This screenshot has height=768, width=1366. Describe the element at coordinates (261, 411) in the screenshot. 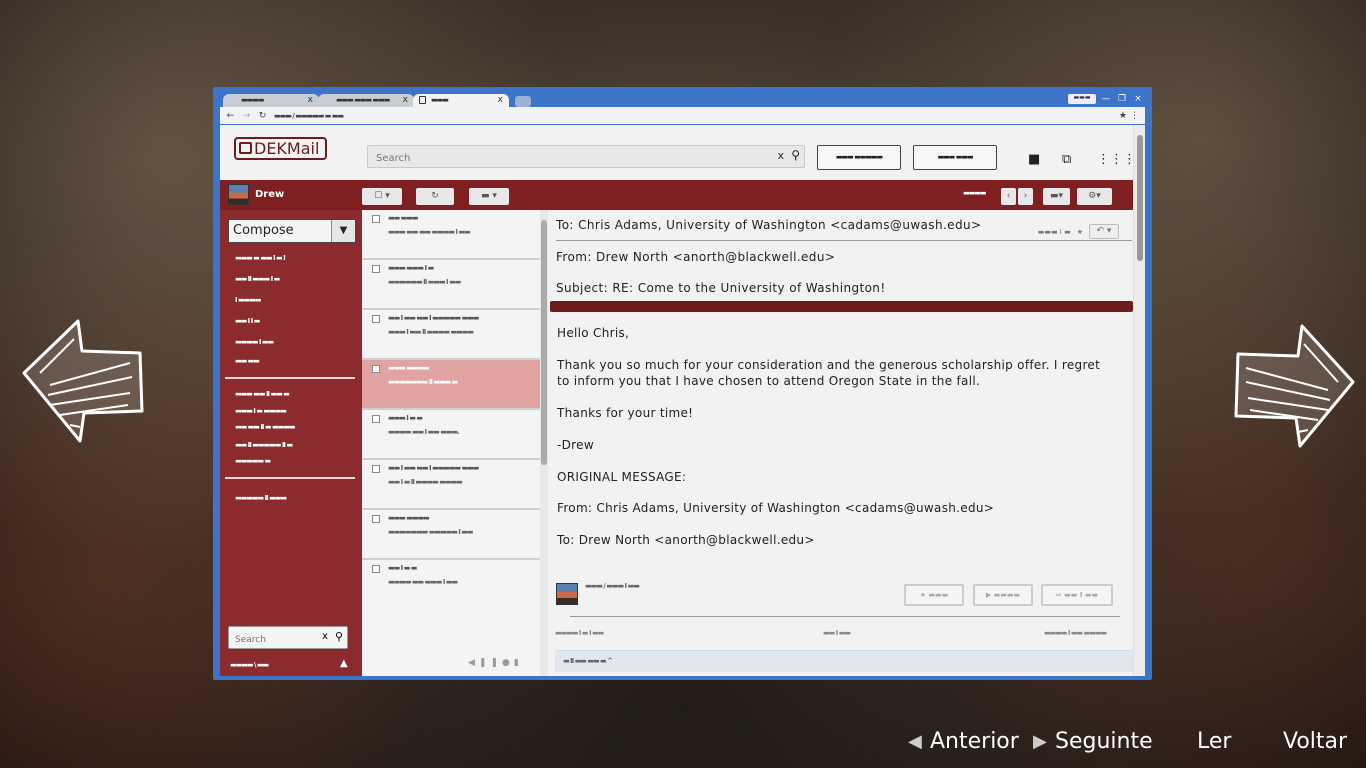

I see `sidebar-folder: ▬▬▬ I ▬ ▬▬▬▬` at that location.